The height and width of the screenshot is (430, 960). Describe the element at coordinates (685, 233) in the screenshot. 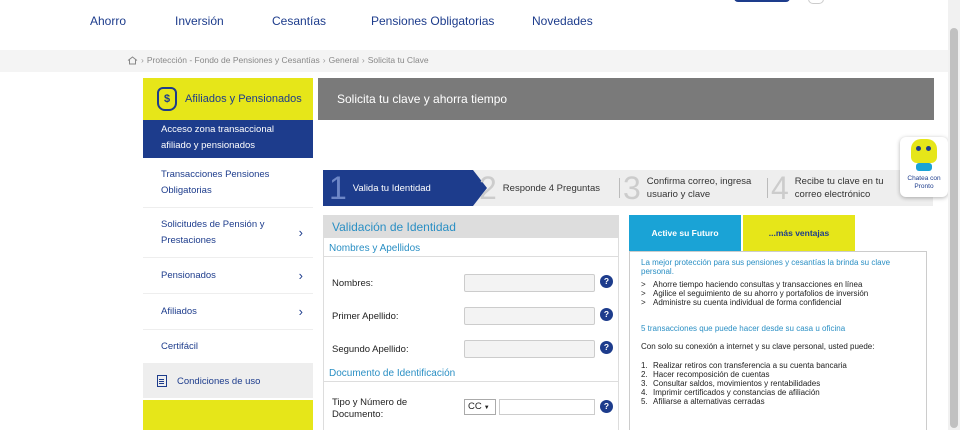

I see `tab-active-su-futuro: Active su Futuro` at that location.